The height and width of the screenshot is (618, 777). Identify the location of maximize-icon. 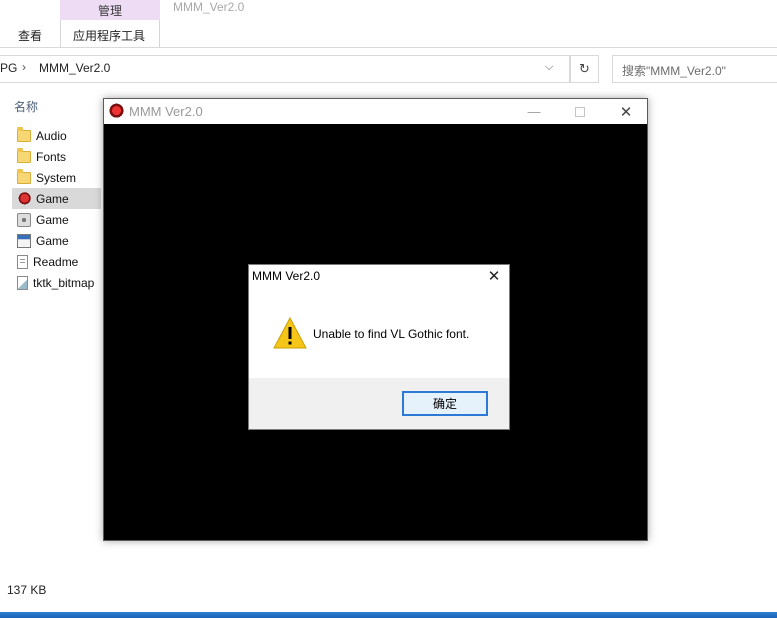
(580, 111).